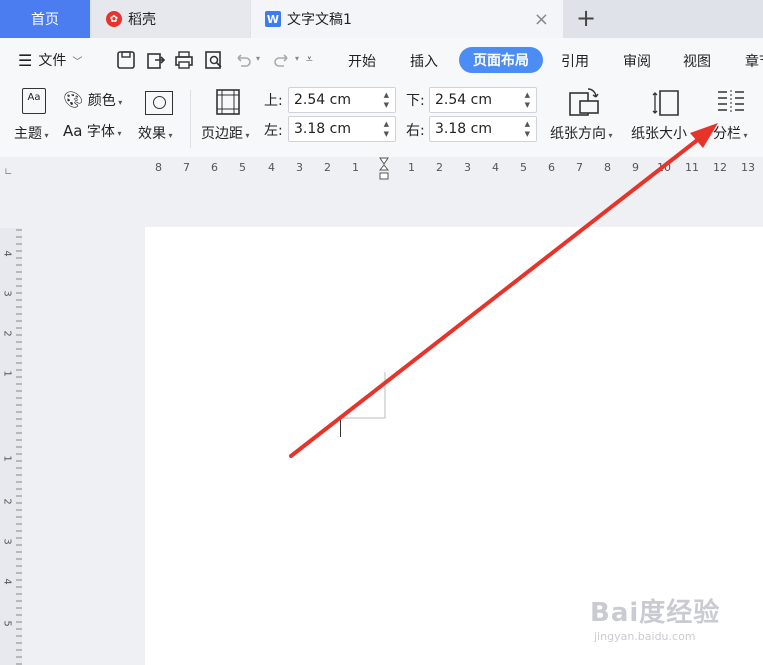 The image size is (763, 665). Describe the element at coordinates (11, 446) in the screenshot. I see `vertical-ruler: 4 3 2 1 1 2 3 4 5` at that location.